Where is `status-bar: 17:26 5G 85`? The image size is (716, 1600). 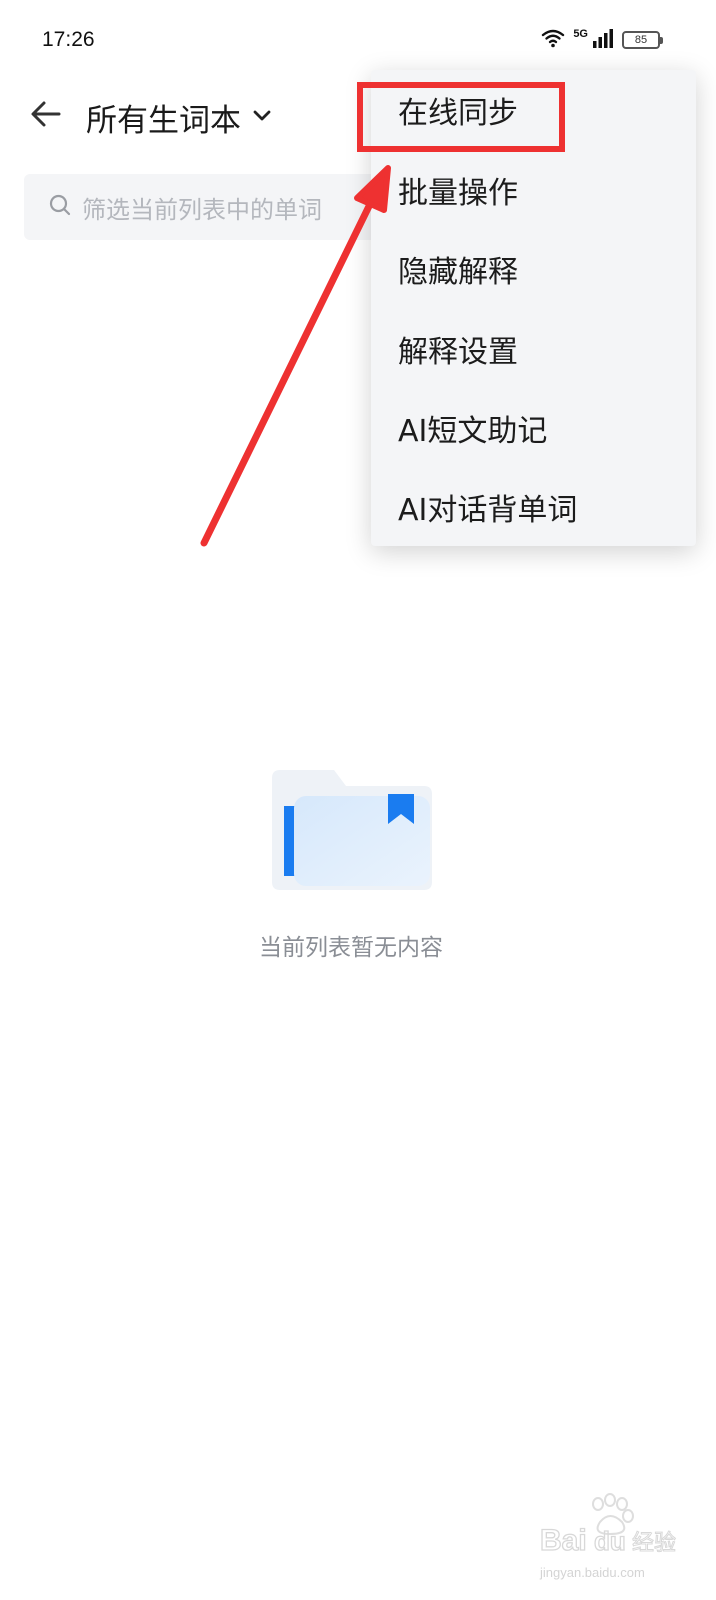 status-bar: 17:26 5G 85 is located at coordinates (358, 40).